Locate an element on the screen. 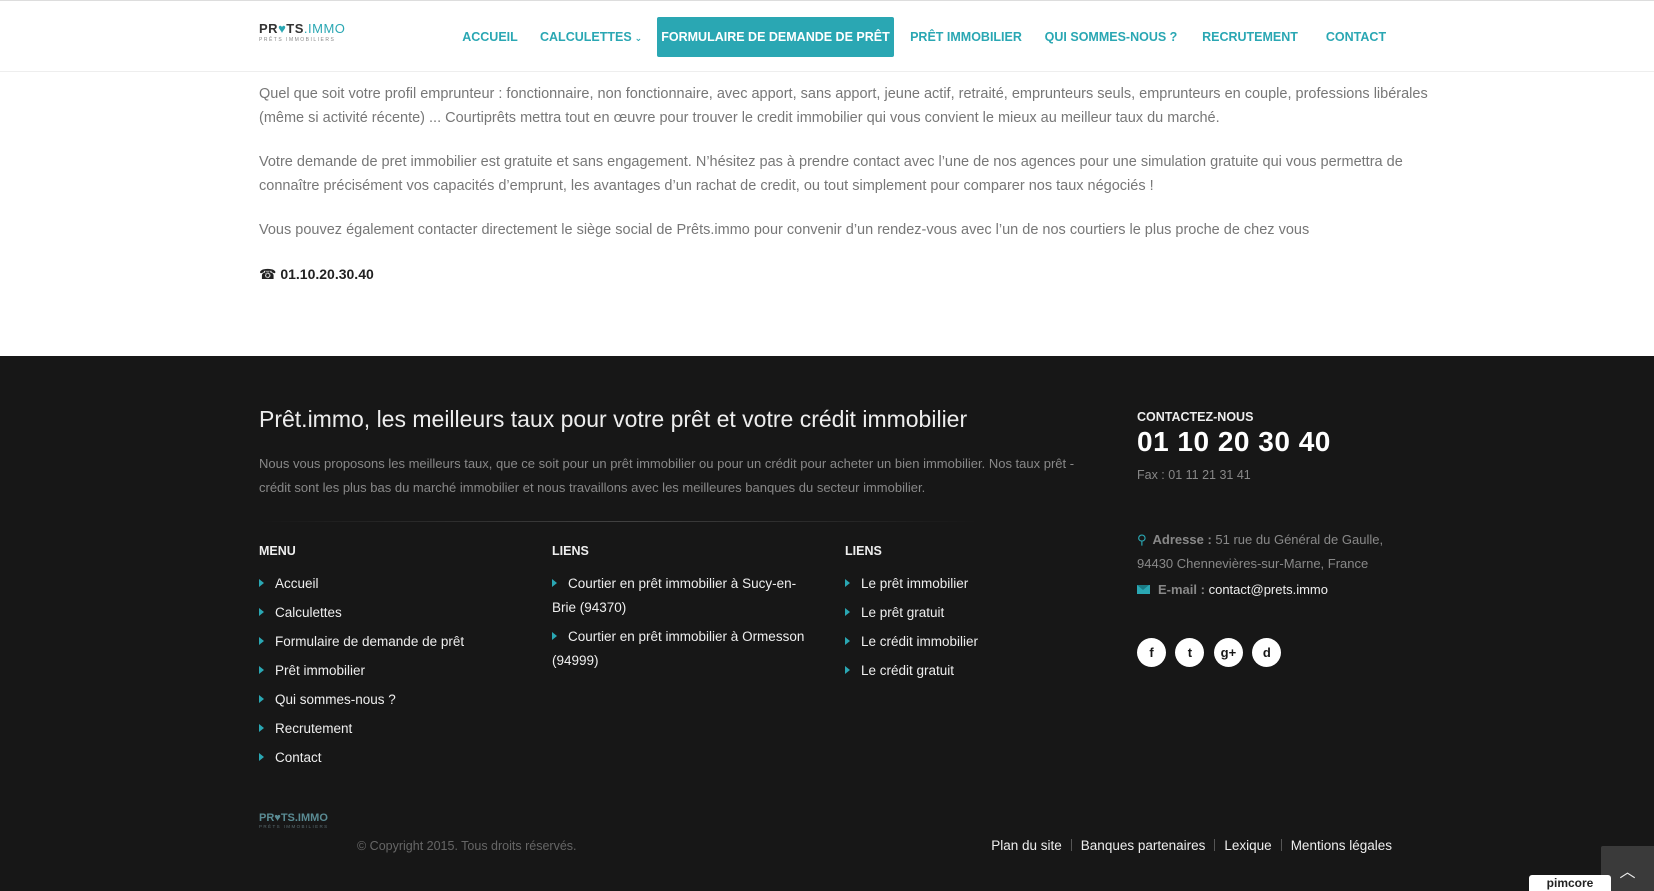 The image size is (1654, 891). footer-menu-item: Calculettes is located at coordinates (394, 613).